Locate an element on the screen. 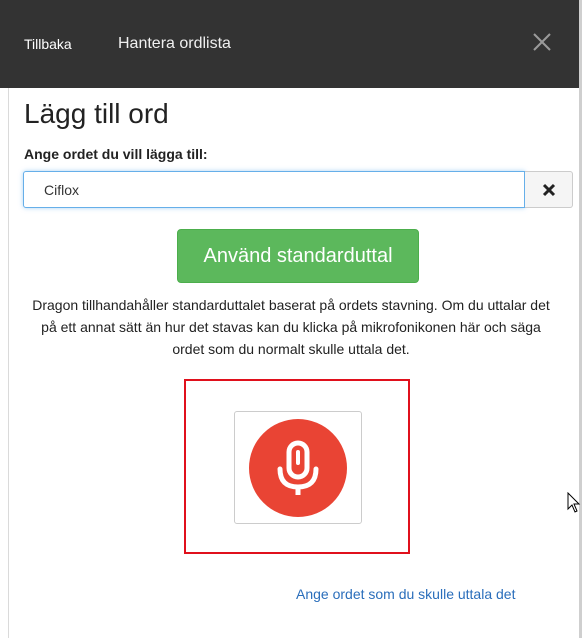 Image resolution: width=582 pixels, height=638 pixels. panel-left-edge is located at coordinates (4, 363).